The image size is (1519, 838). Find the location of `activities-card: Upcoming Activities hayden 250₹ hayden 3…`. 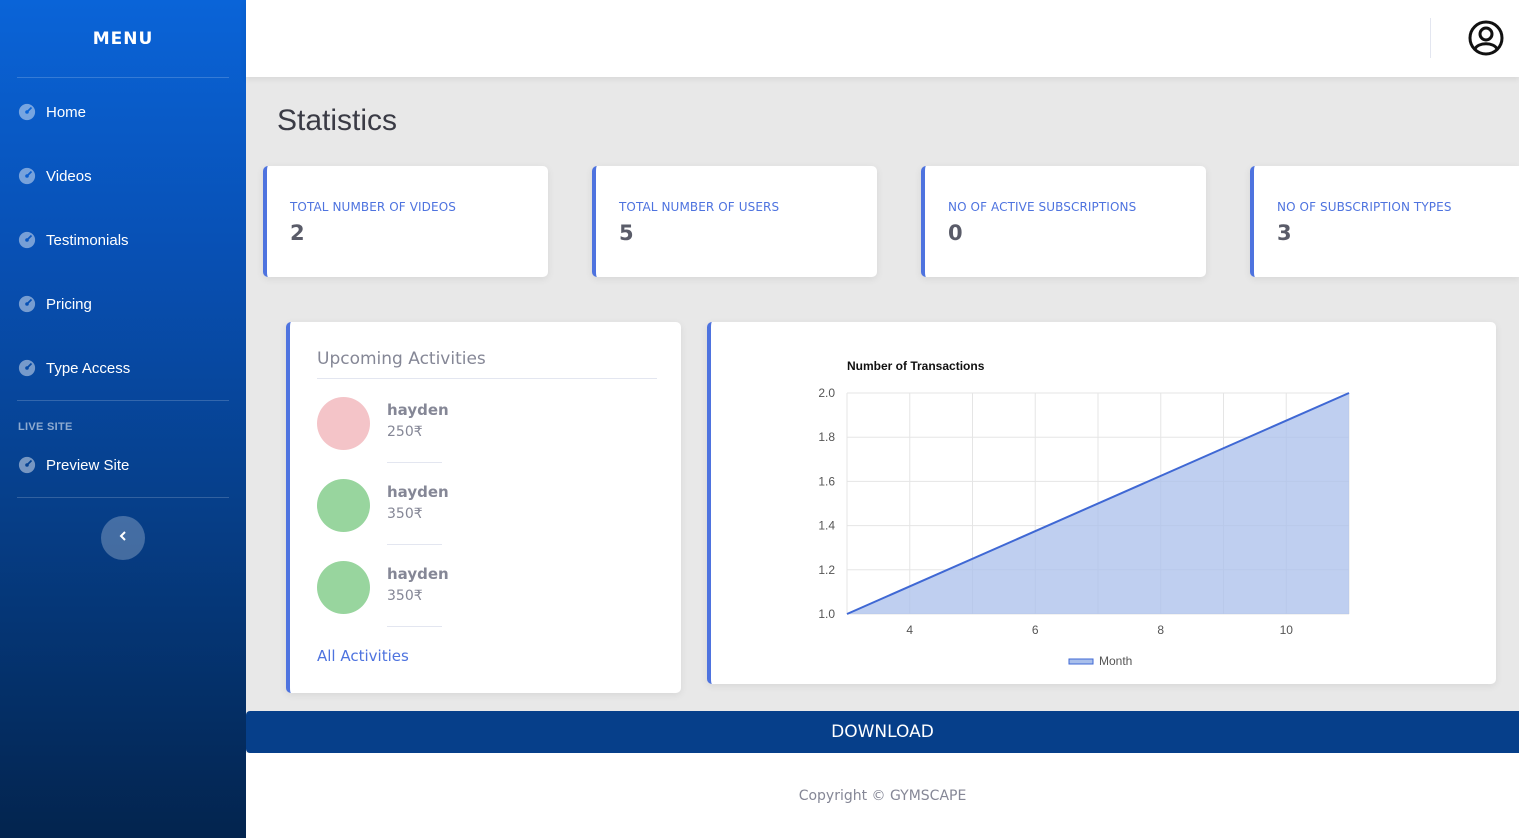

activities-card: Upcoming Activities hayden 250₹ hayden 3… is located at coordinates (483, 507).